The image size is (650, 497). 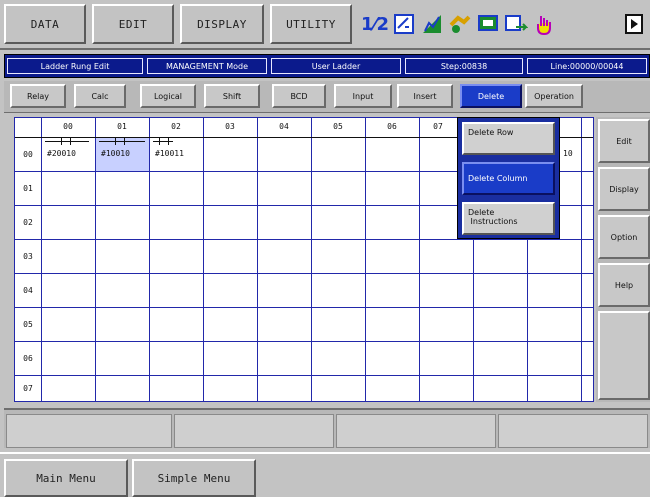 What do you see at coordinates (544, 24) in the screenshot?
I see `hand-icon` at bounding box center [544, 24].